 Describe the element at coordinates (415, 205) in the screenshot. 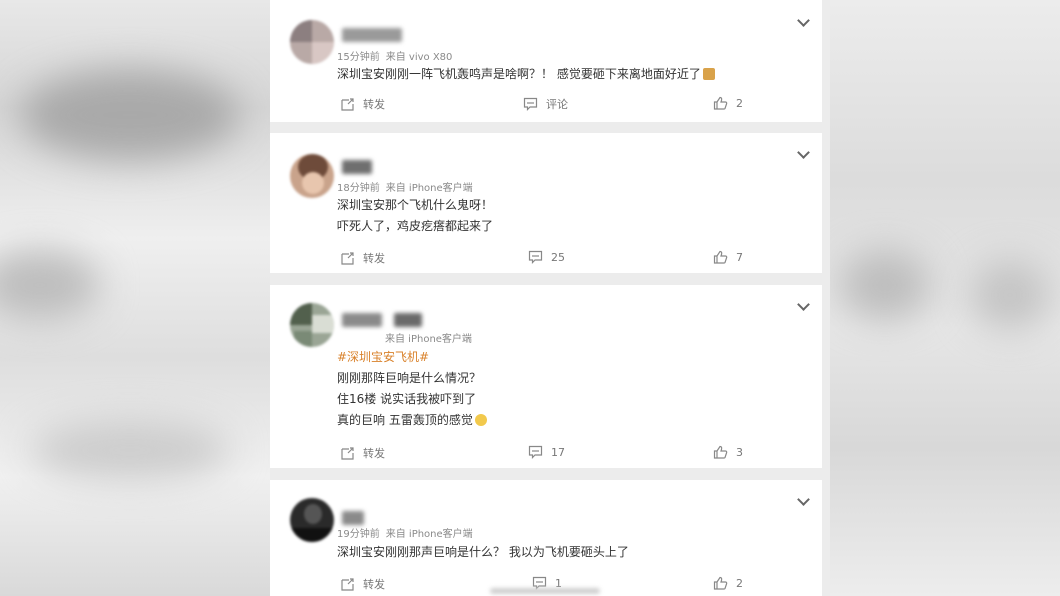

I see `comment-line: 深圳宝安那个飞机什么鬼呀！` at that location.